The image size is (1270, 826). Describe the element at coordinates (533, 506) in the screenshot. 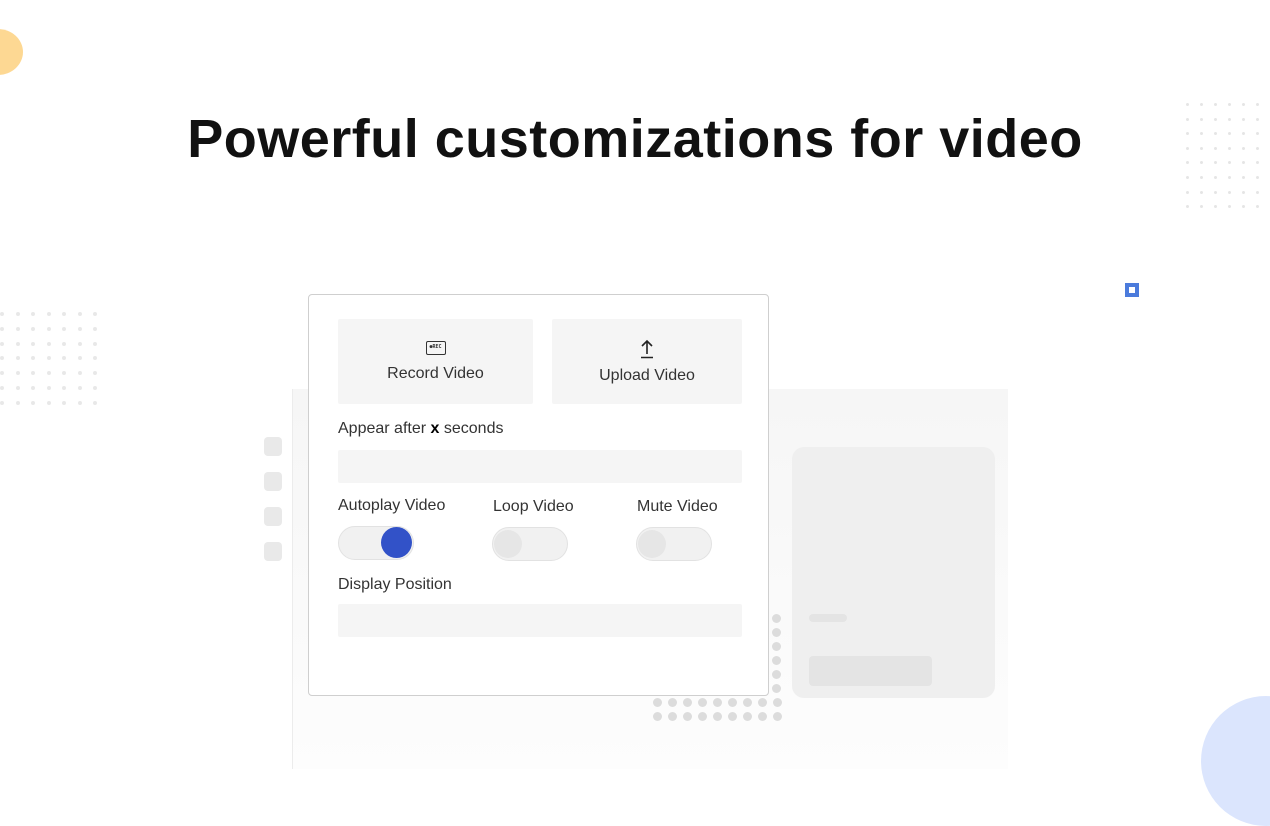

I see `loop-video-label: Loop Video` at that location.